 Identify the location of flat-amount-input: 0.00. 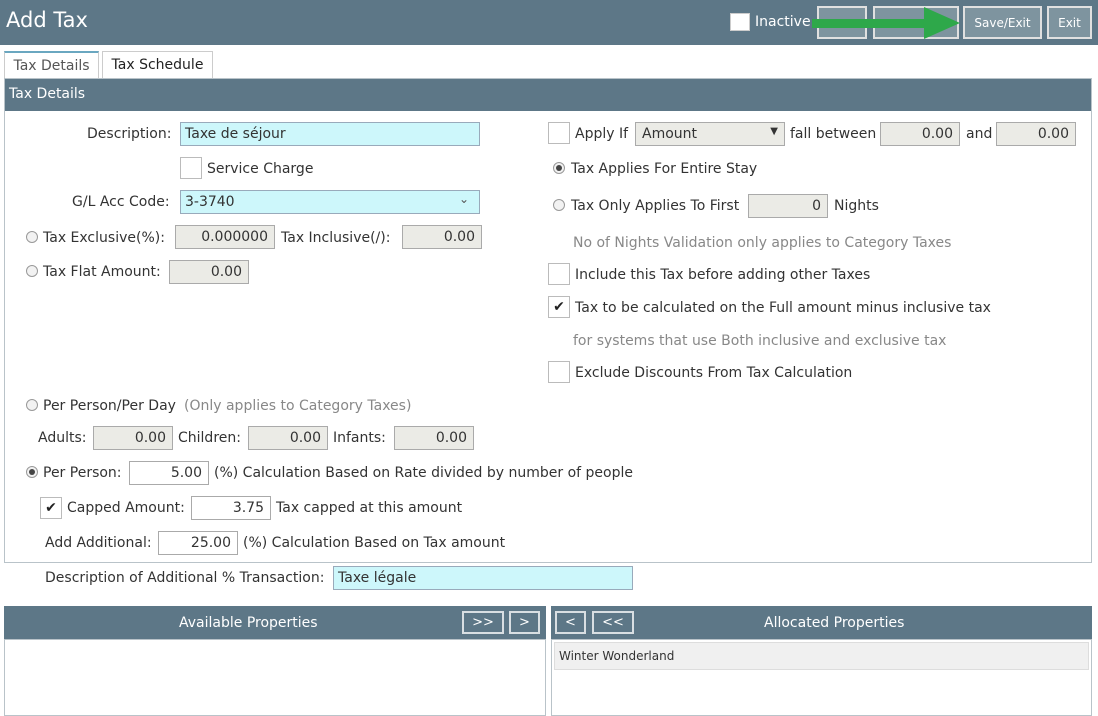
(209, 272).